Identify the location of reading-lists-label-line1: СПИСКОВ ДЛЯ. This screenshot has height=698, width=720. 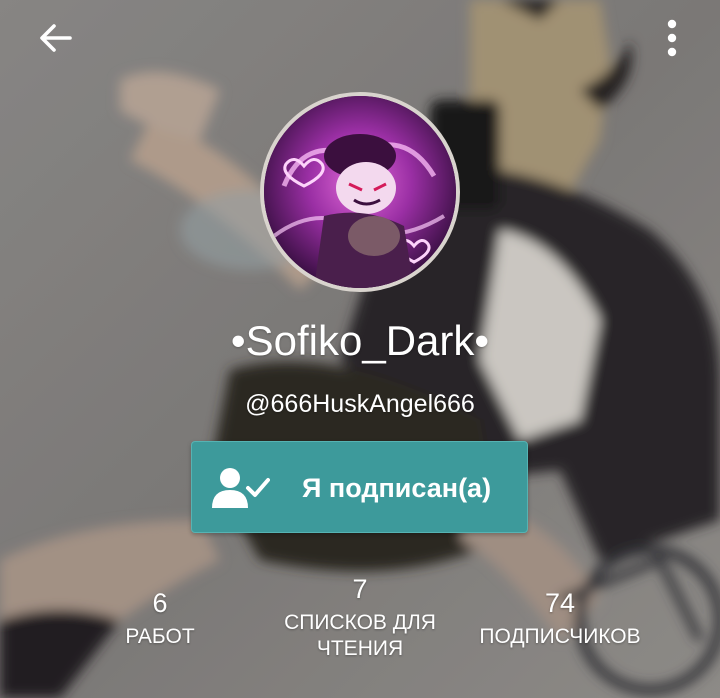
(360, 622).